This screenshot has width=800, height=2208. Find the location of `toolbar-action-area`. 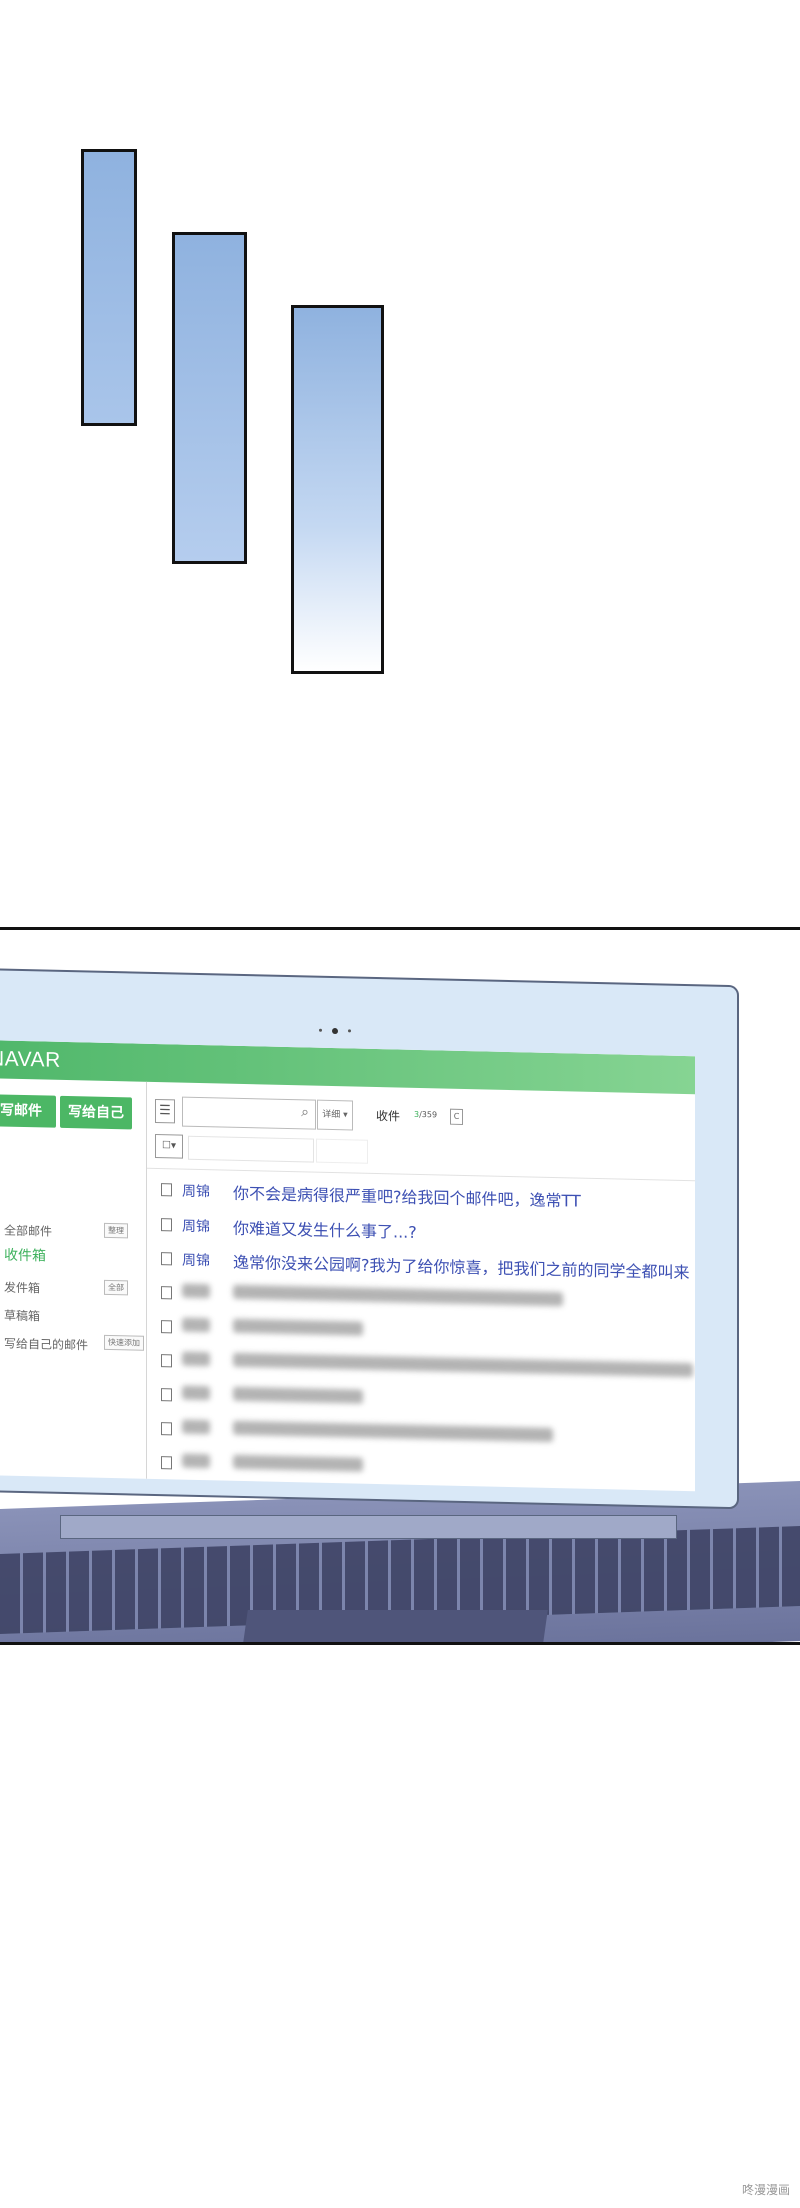

toolbar-action-area is located at coordinates (251, 1149).